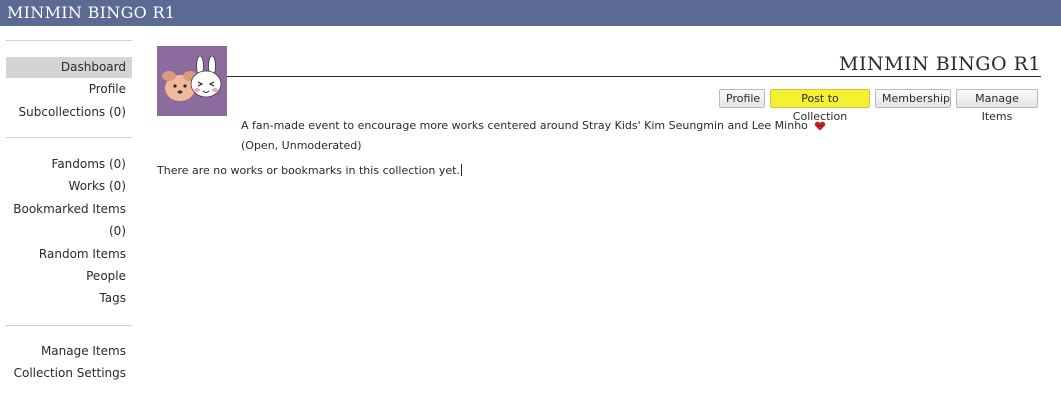  Describe the element at coordinates (192, 81) in the screenshot. I see `collection-icon` at that location.